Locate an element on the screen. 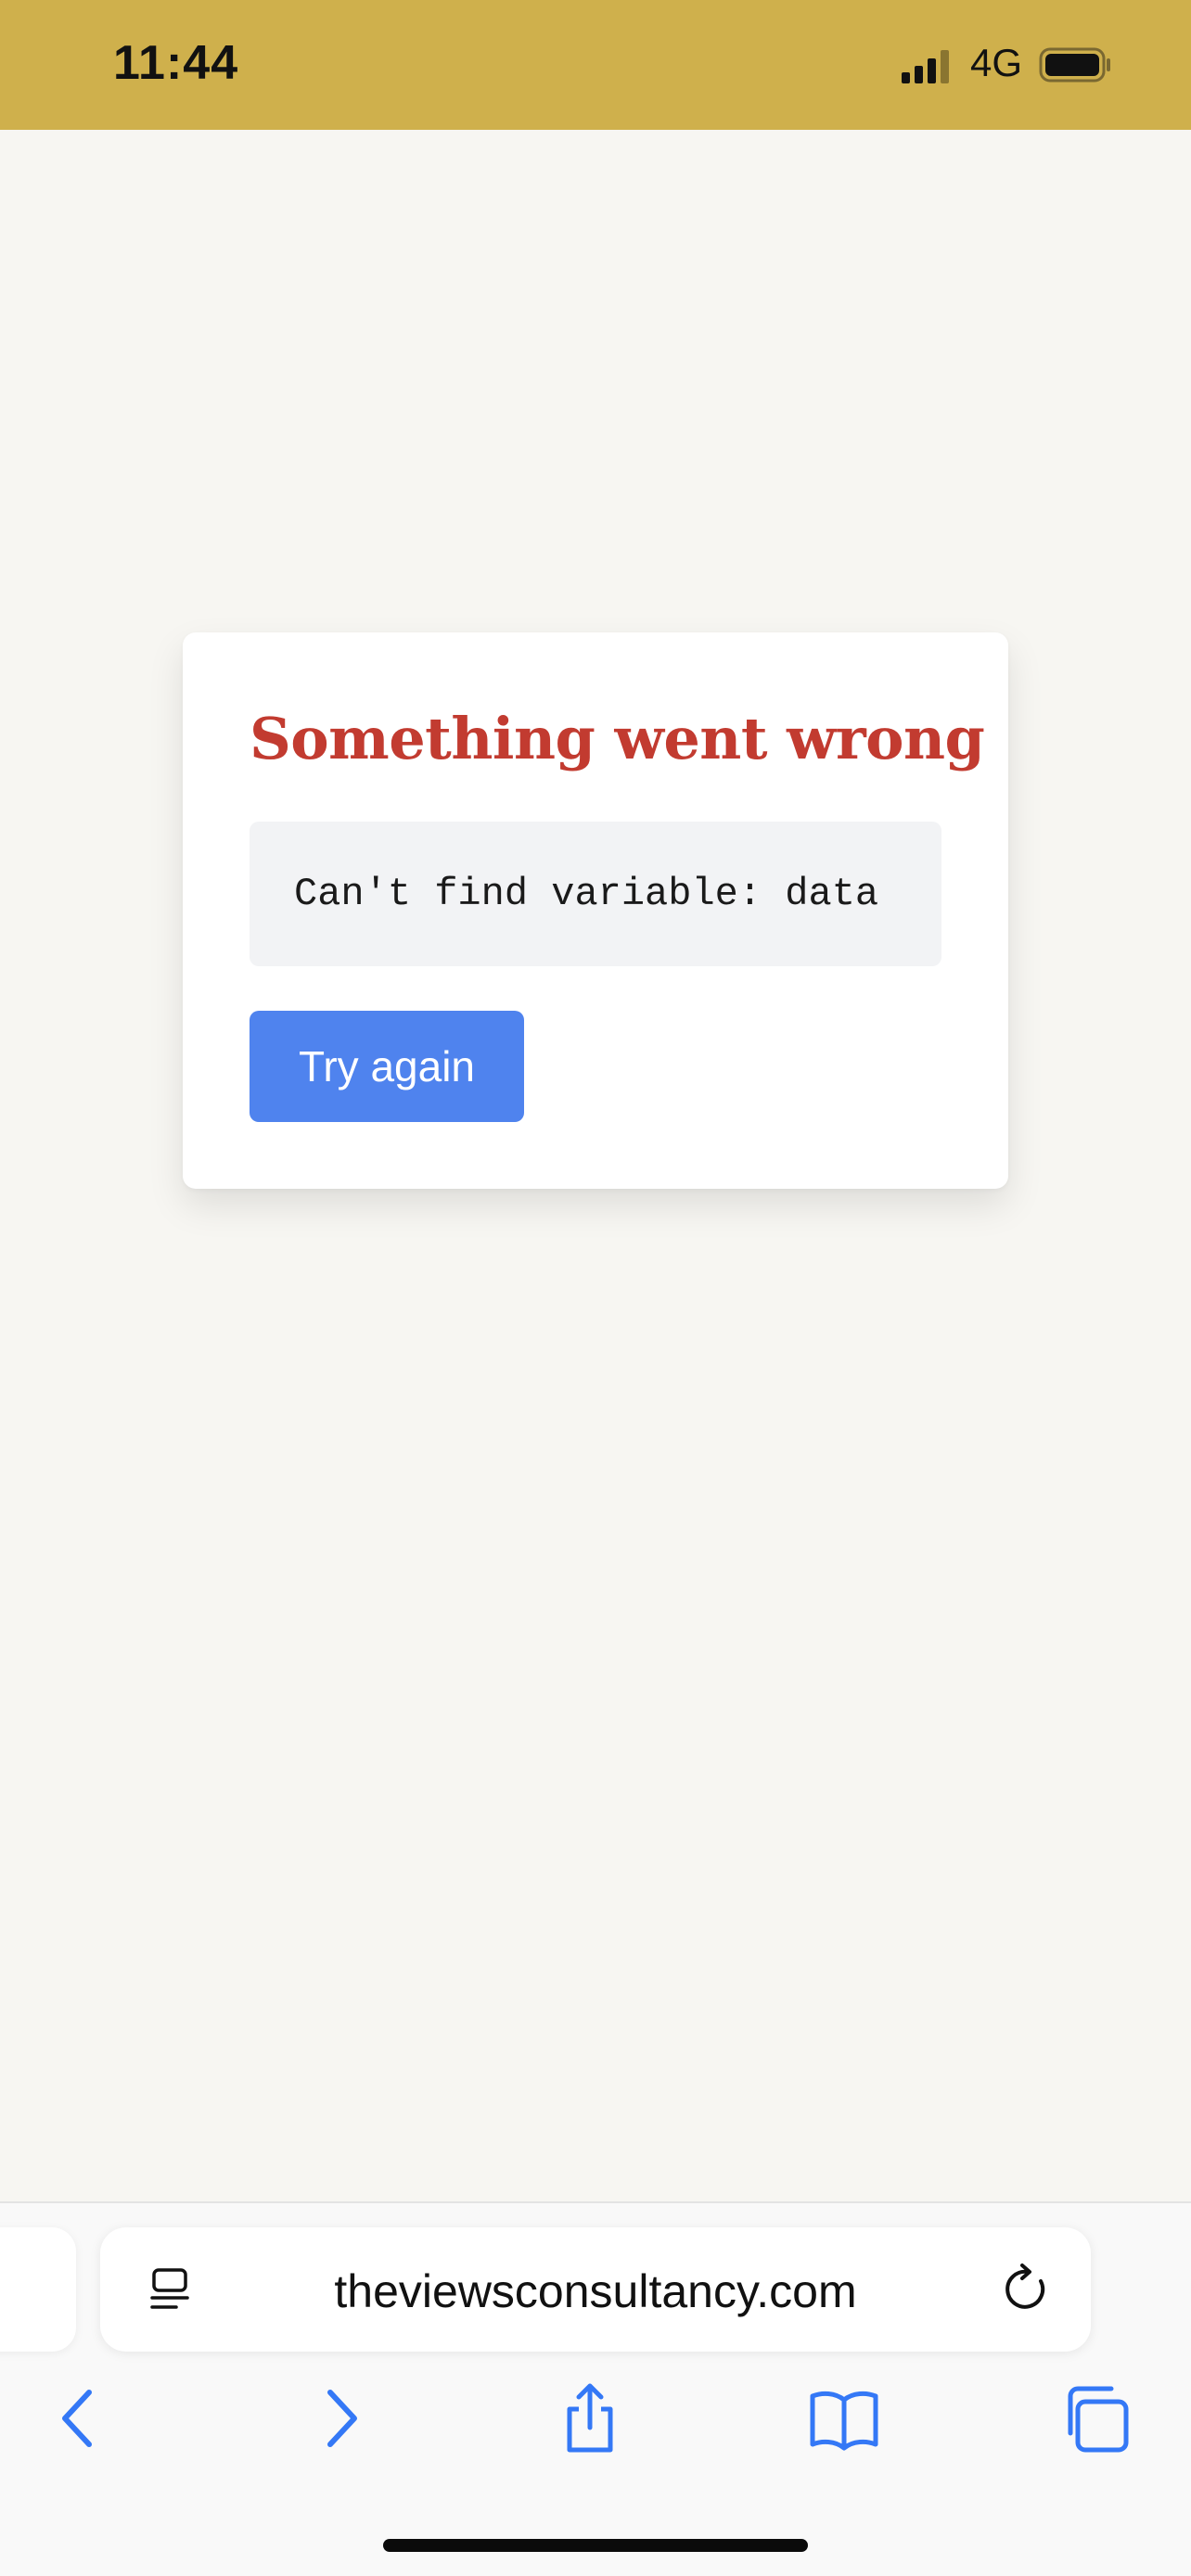  network-type: 4G is located at coordinates (996, 62).